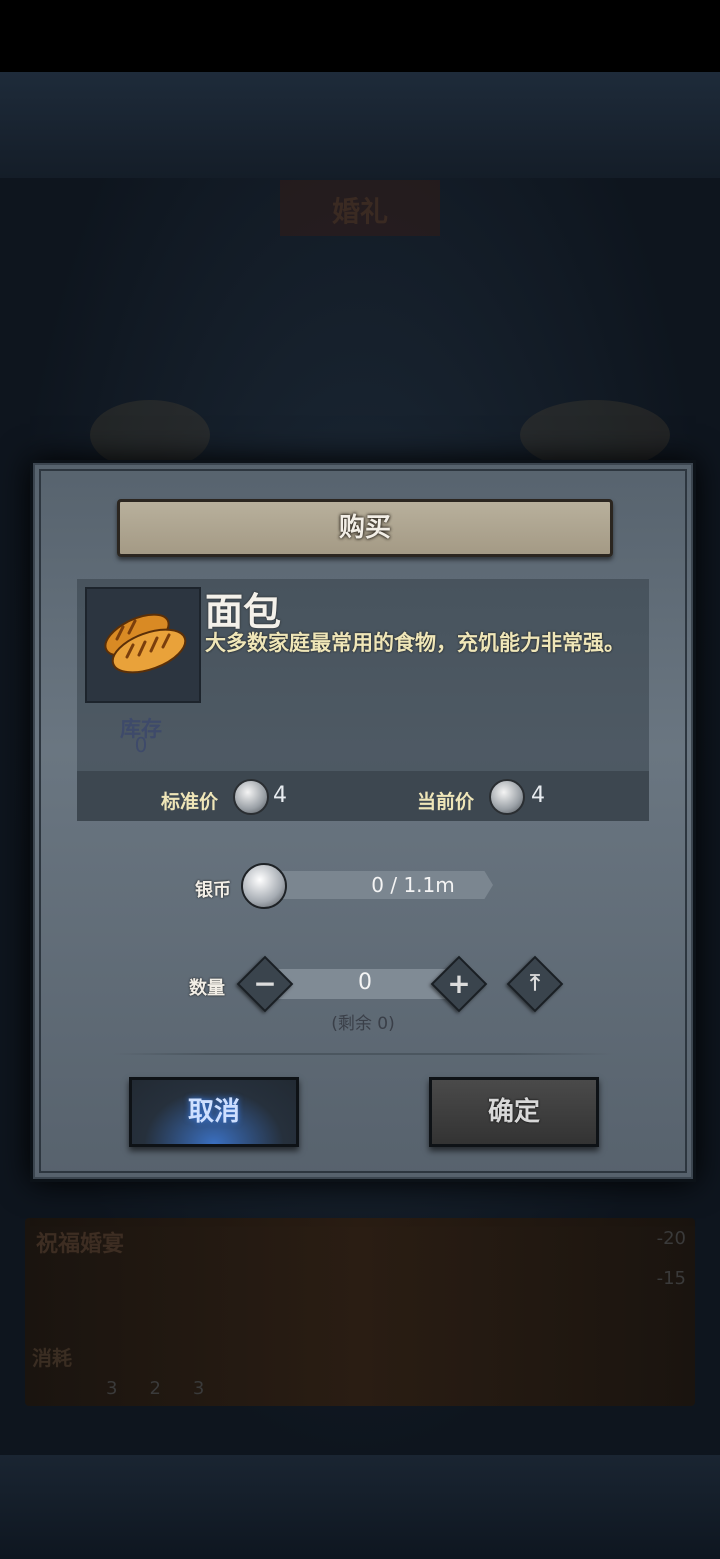 The image size is (720, 1559). I want to click on background-title: 婚礼, so click(359, 211).